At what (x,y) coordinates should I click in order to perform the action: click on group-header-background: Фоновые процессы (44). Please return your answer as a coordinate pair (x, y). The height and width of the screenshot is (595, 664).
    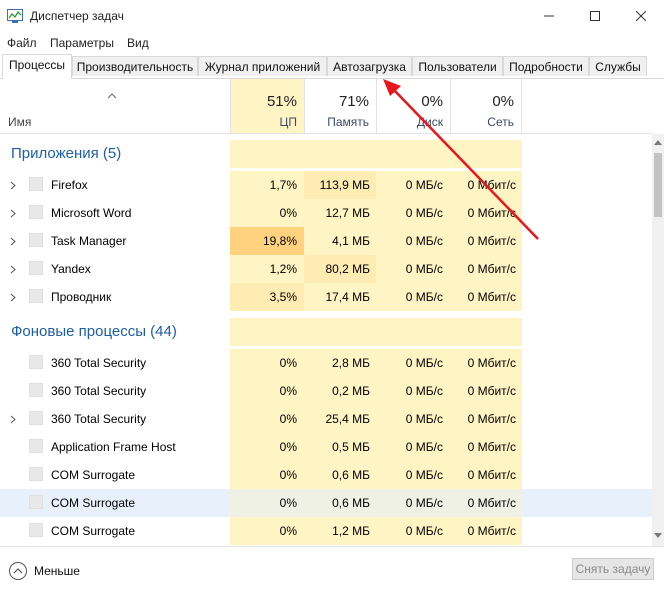
    Looking at the image, I should click on (326, 332).